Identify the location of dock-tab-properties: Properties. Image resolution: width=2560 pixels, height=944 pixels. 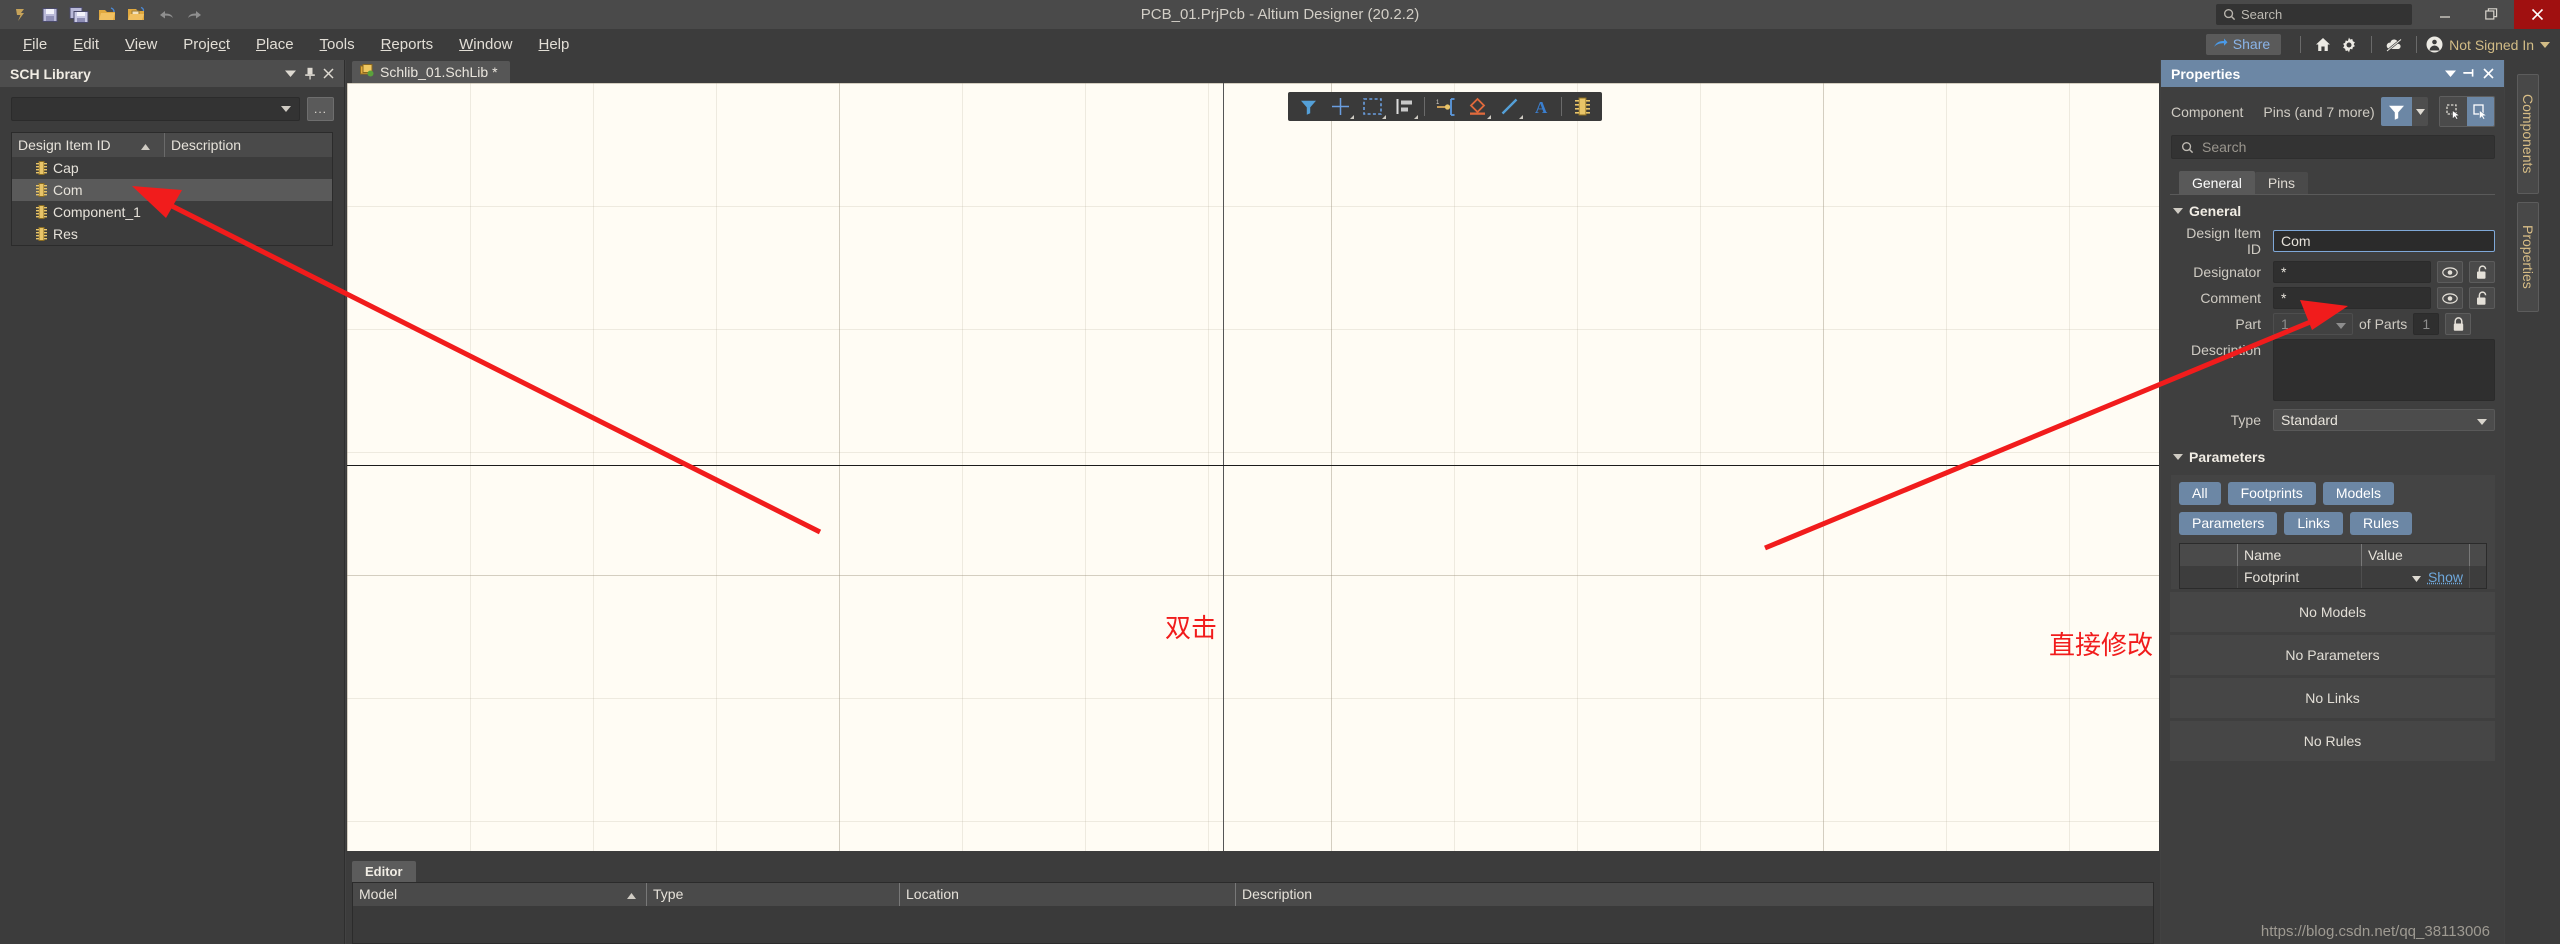
(2528, 257).